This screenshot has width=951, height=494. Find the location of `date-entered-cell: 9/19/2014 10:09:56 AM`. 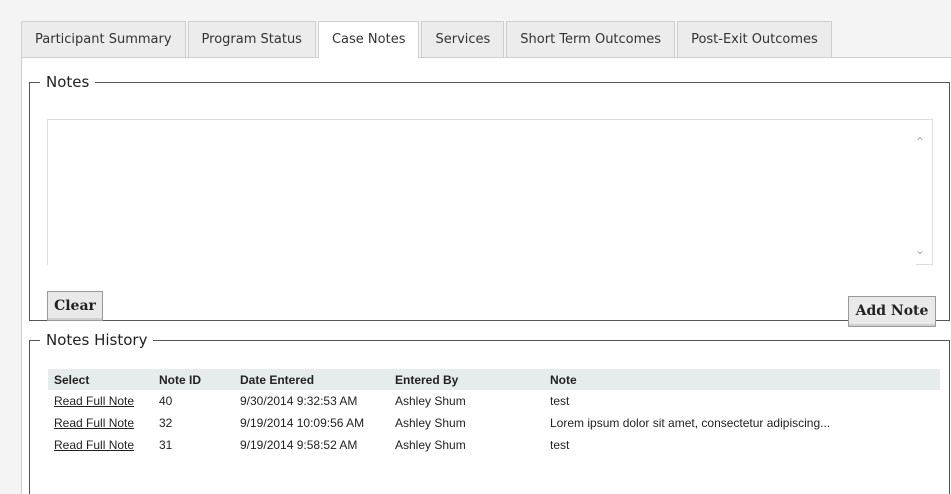

date-entered-cell: 9/19/2014 10:09:56 AM is located at coordinates (302, 423).